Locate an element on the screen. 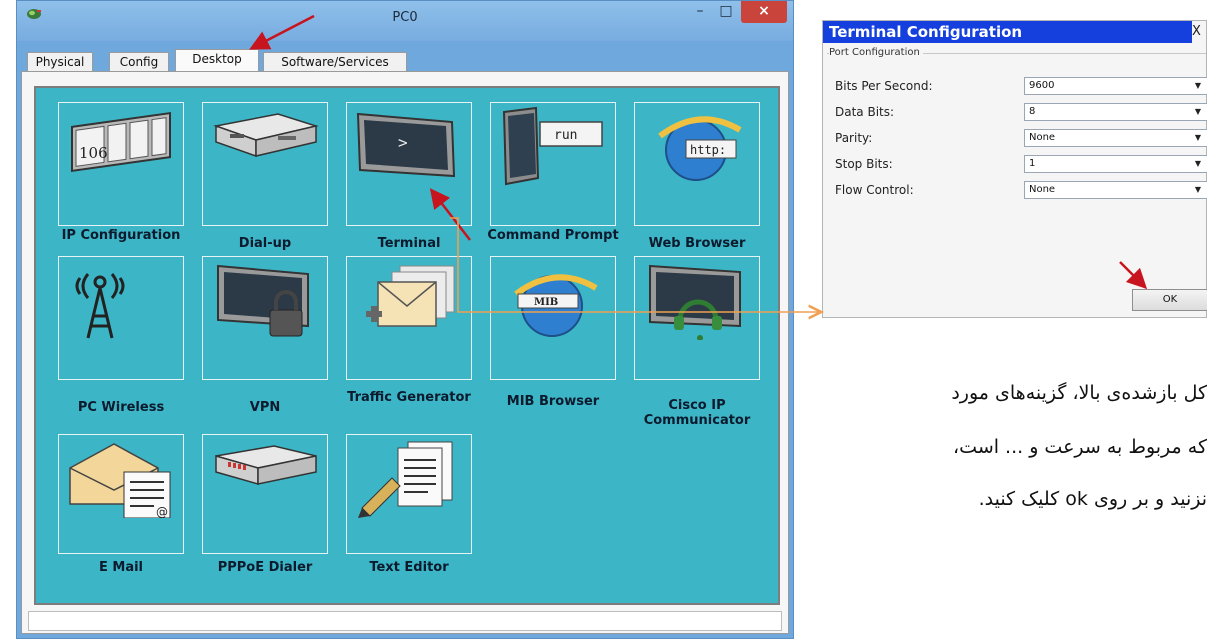 The height and width of the screenshot is (639, 1207). connector-arrow is located at coordinates (634, 264).